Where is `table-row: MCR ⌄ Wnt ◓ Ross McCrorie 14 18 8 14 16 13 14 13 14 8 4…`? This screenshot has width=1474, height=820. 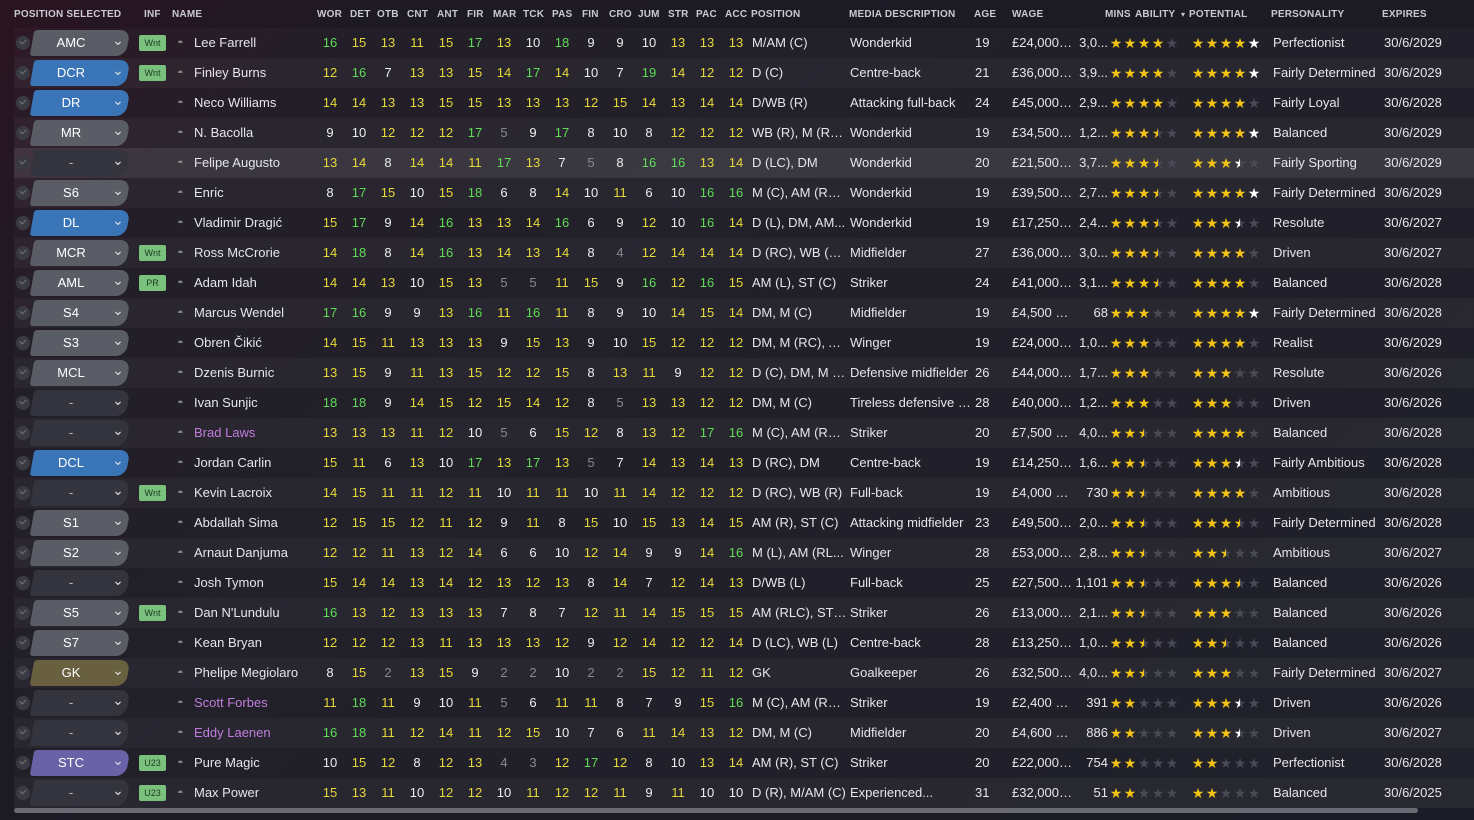
table-row: MCR ⌄ Wnt ◓ Ross McCrorie 14 18 8 14 16 13 14 13 14 8 4… is located at coordinates (744, 253).